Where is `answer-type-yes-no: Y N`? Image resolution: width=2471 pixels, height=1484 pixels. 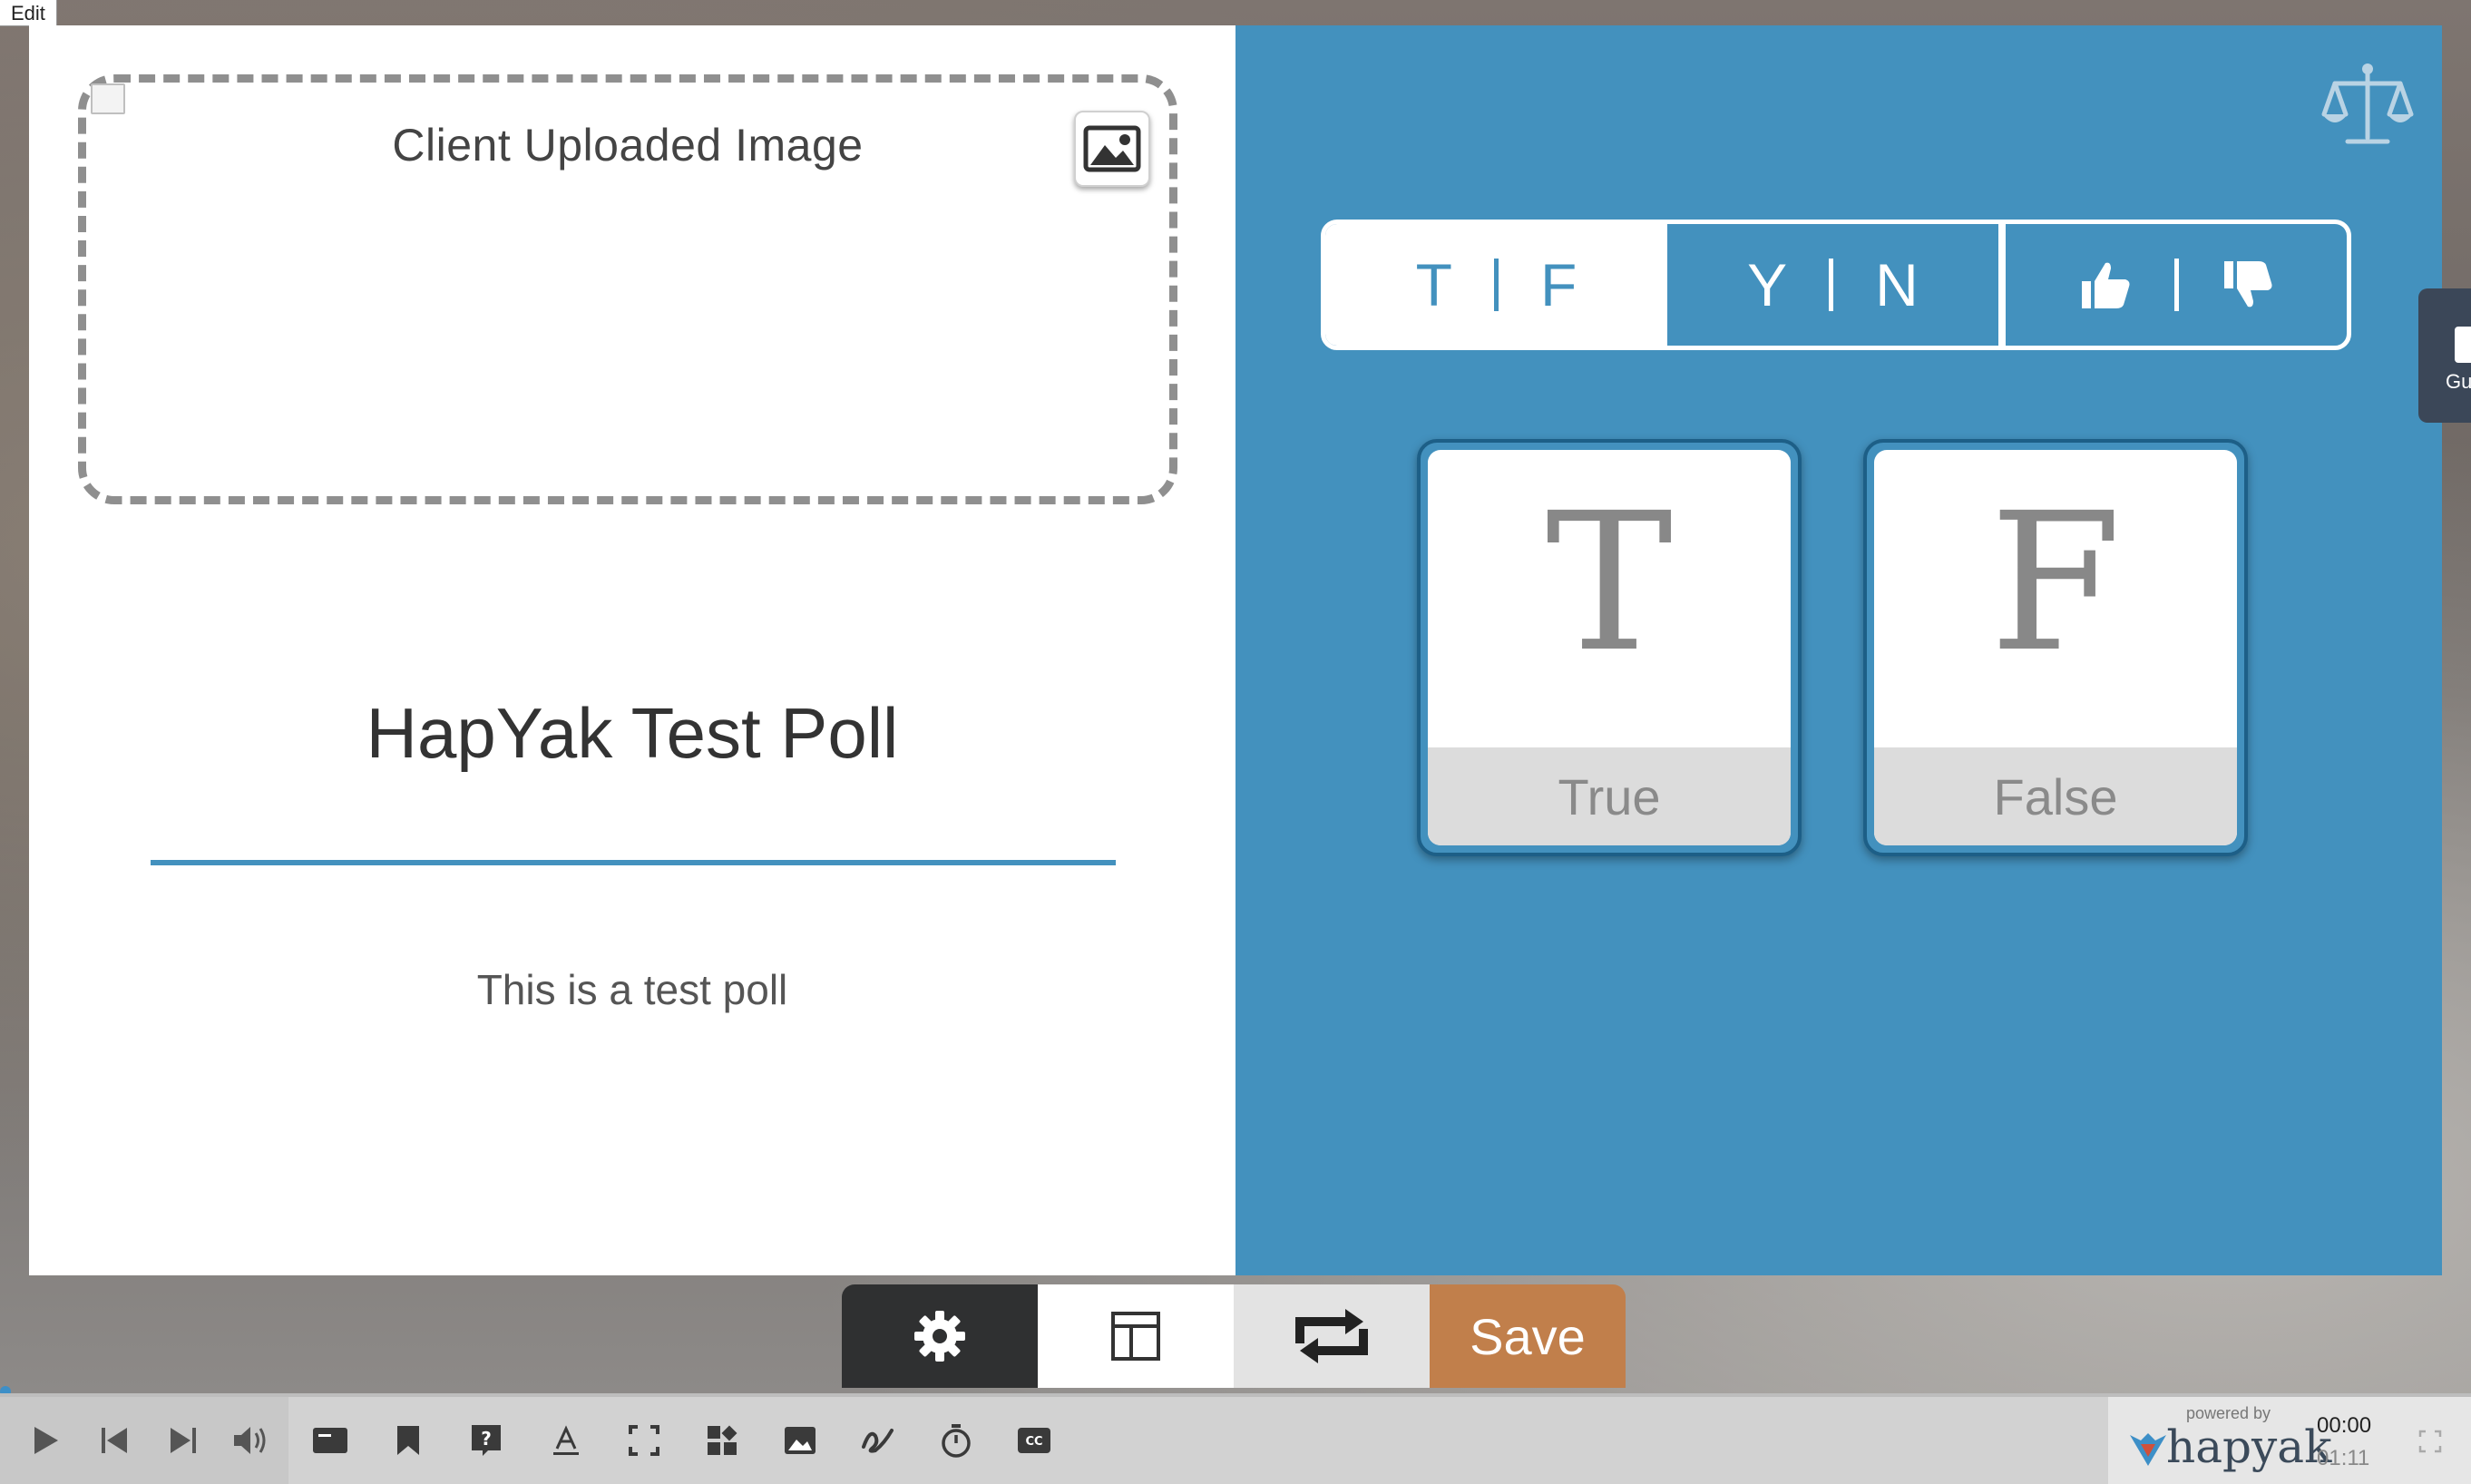 answer-type-yes-no: Y N is located at coordinates (1836, 285).